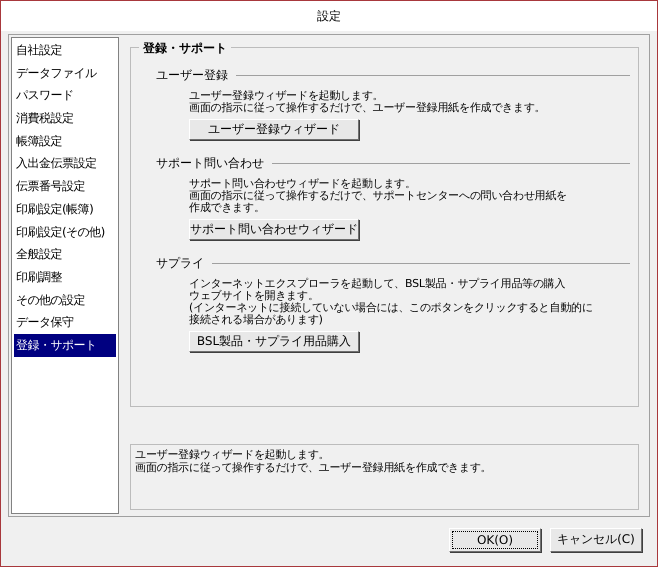 The width and height of the screenshot is (658, 567). What do you see at coordinates (65, 277) in the screenshot?
I see `sidebar-item: 印刷調整` at bounding box center [65, 277].